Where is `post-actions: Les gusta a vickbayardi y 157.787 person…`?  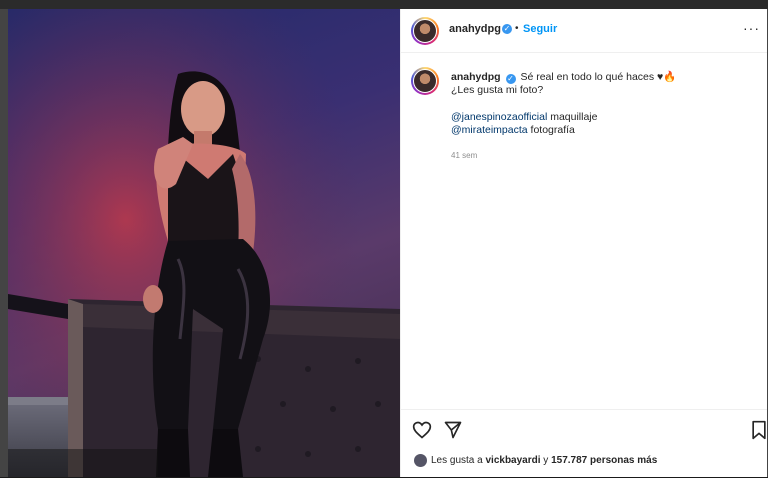 post-actions: Les gusta a vickbayardi y 157.787 person… is located at coordinates (584, 443).